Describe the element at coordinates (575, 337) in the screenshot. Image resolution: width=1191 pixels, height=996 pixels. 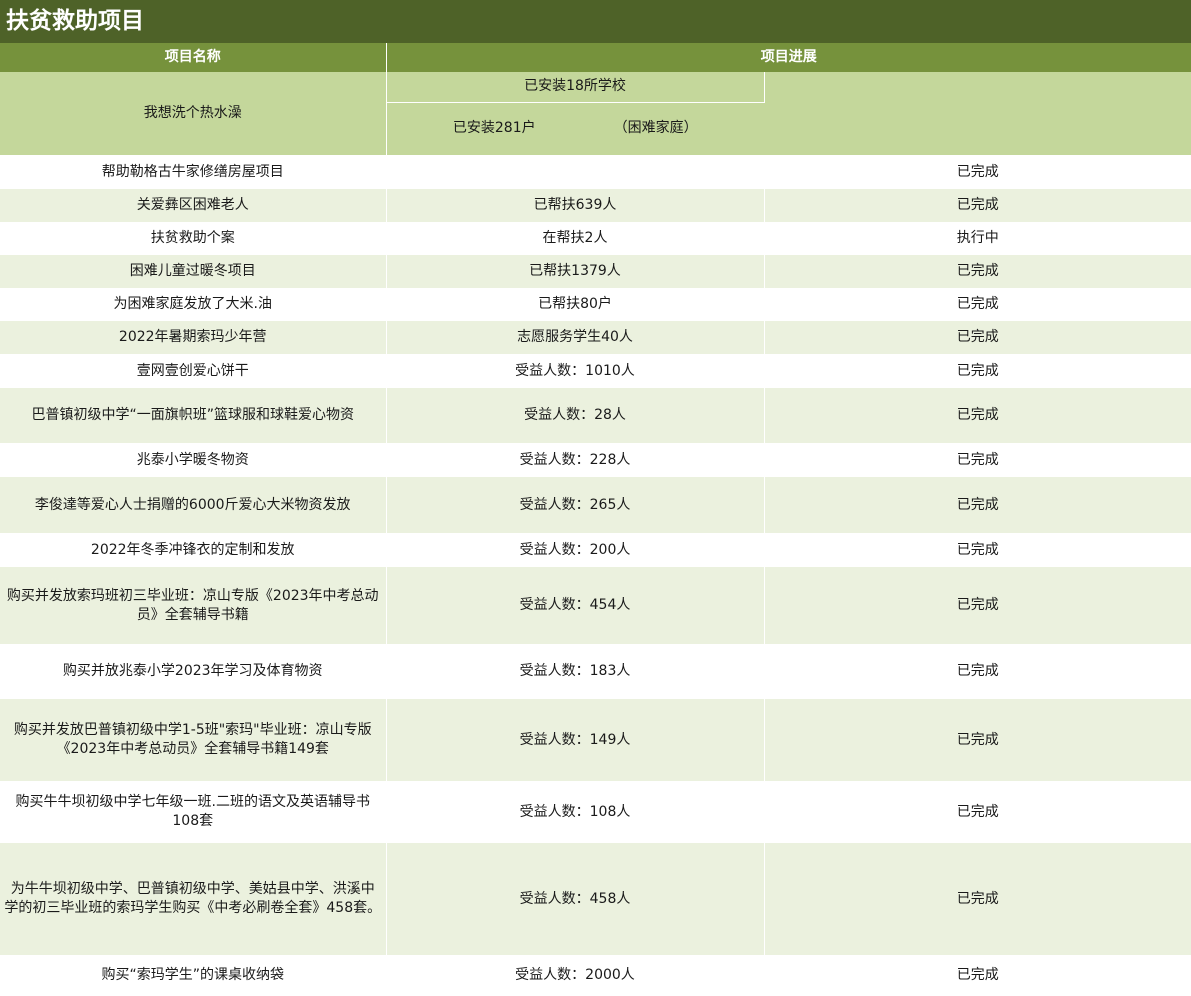
I see `progress-cell: 志愿服务学生40人` at that location.